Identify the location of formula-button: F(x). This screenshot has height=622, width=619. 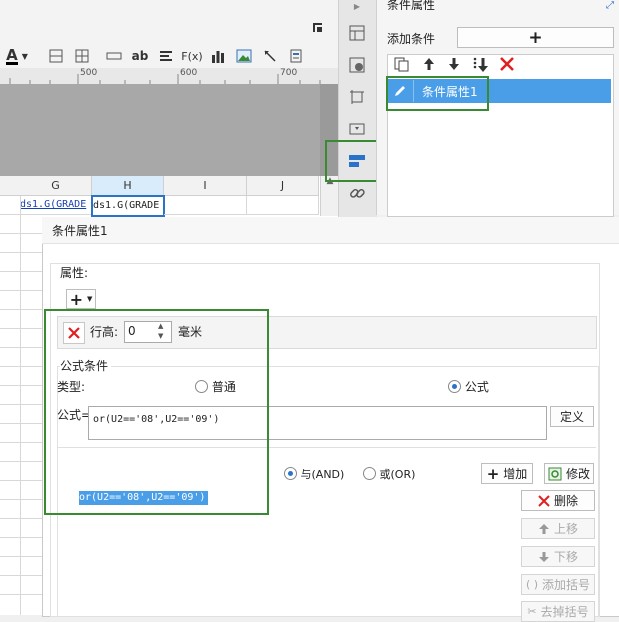
(192, 56).